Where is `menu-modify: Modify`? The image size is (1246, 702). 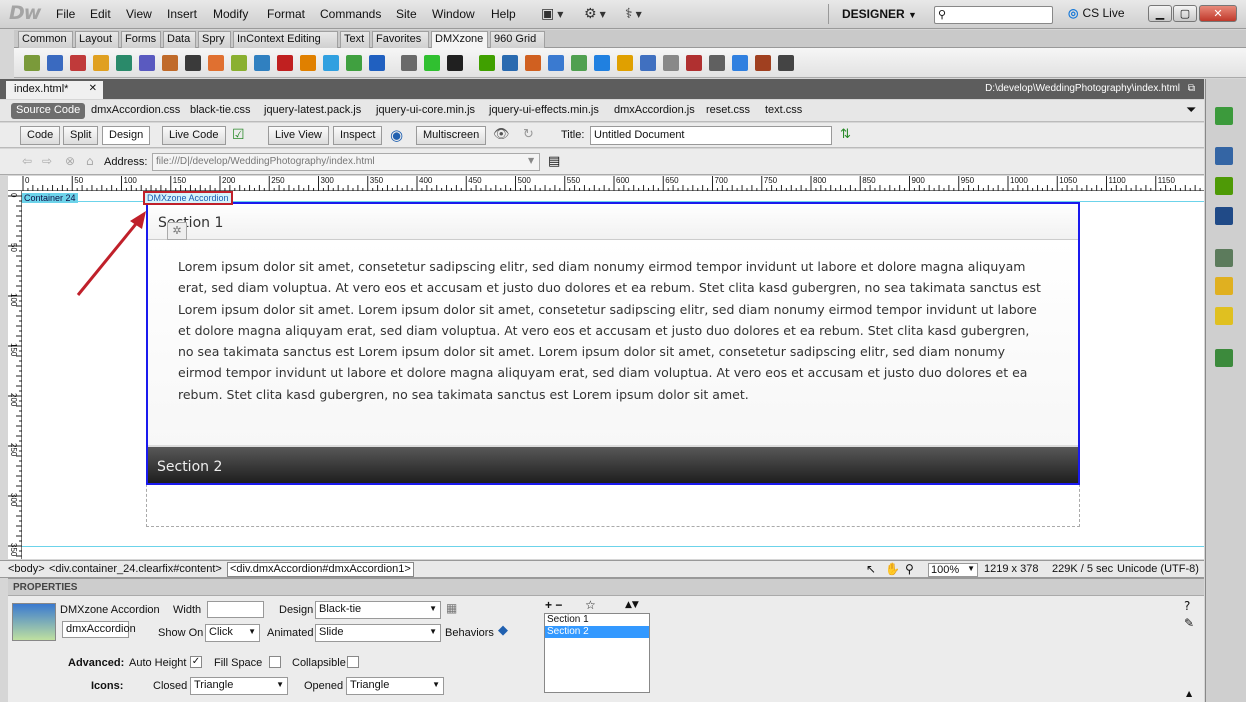
menu-modify: Modify is located at coordinates (230, 14).